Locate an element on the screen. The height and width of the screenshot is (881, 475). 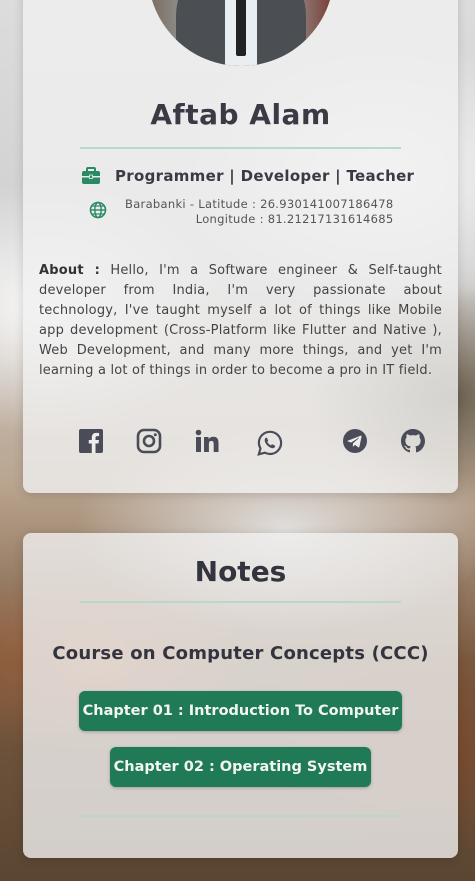
whatsapp-icon is located at coordinates (270, 443).